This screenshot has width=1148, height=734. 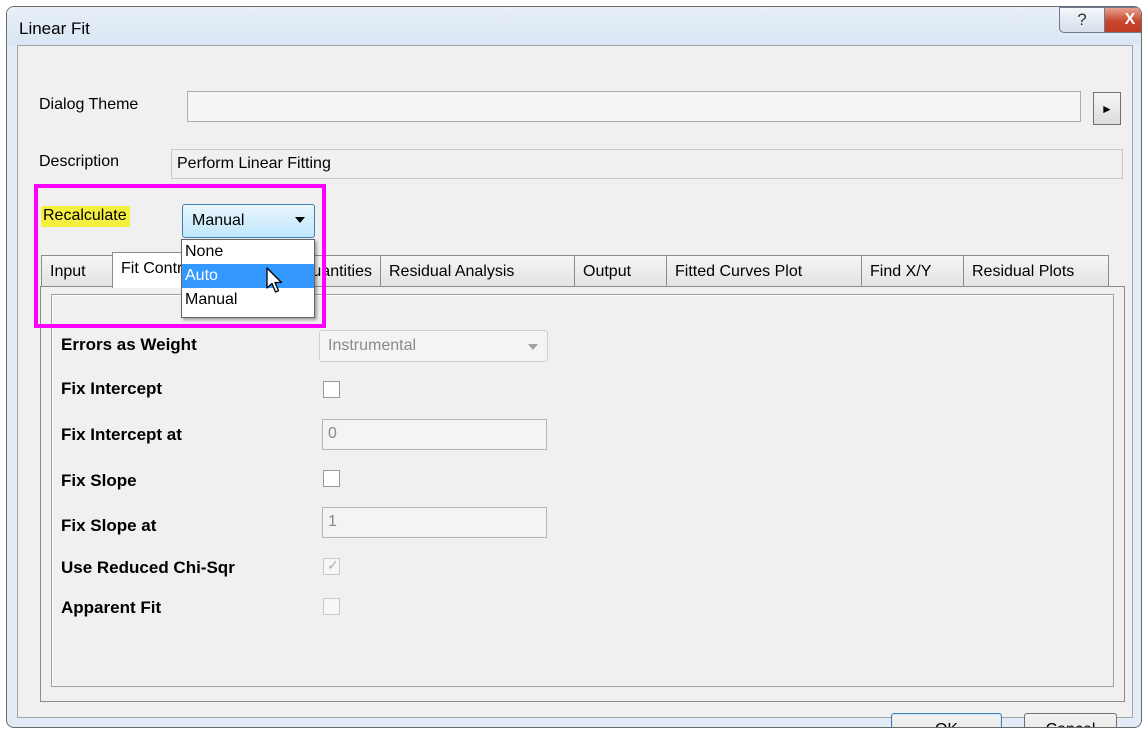 I want to click on question-icon: ?, so click(x=1082, y=19).